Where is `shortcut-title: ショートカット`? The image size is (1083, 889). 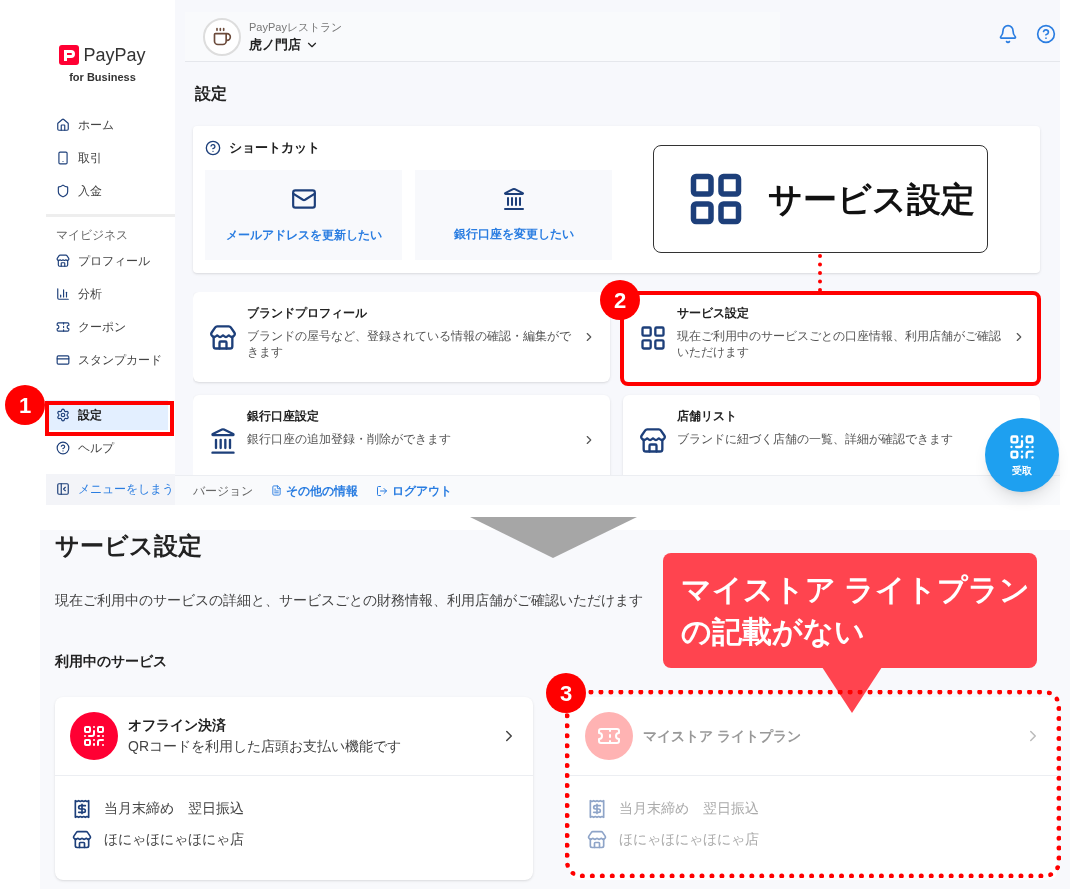 shortcut-title: ショートカット is located at coordinates (274, 148).